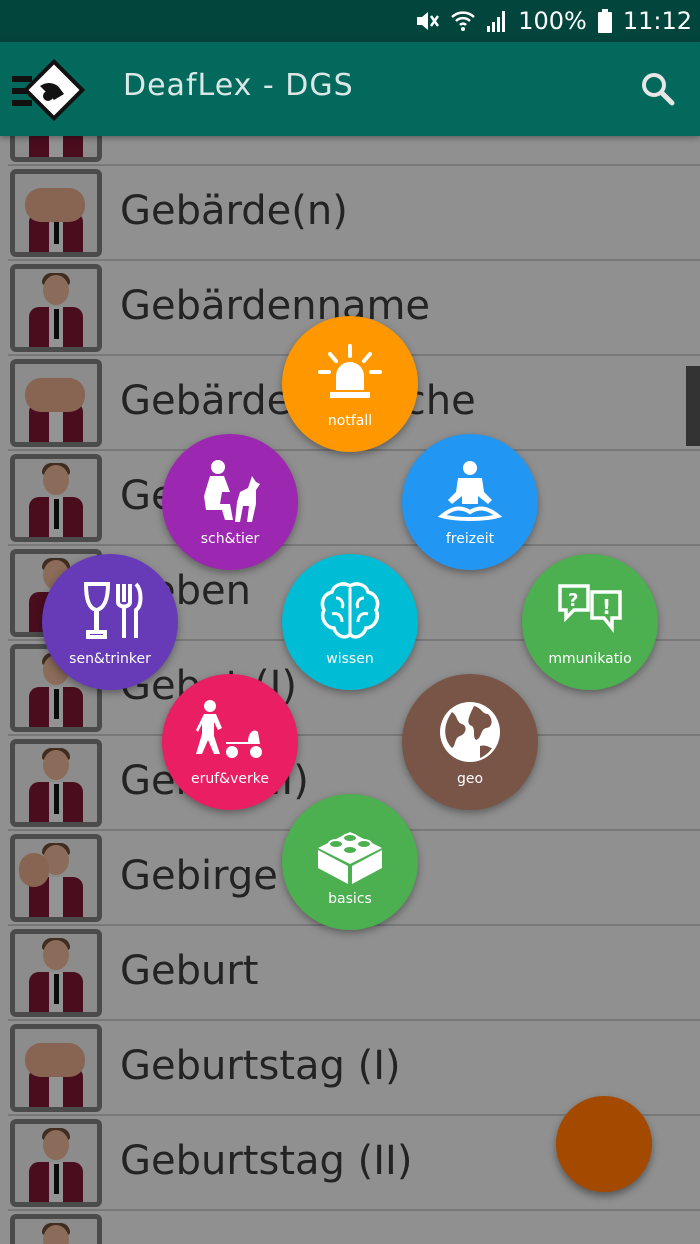 The width and height of the screenshot is (700, 1244). Describe the element at coordinates (350, 899) in the screenshot. I see `category-label: basics` at that location.